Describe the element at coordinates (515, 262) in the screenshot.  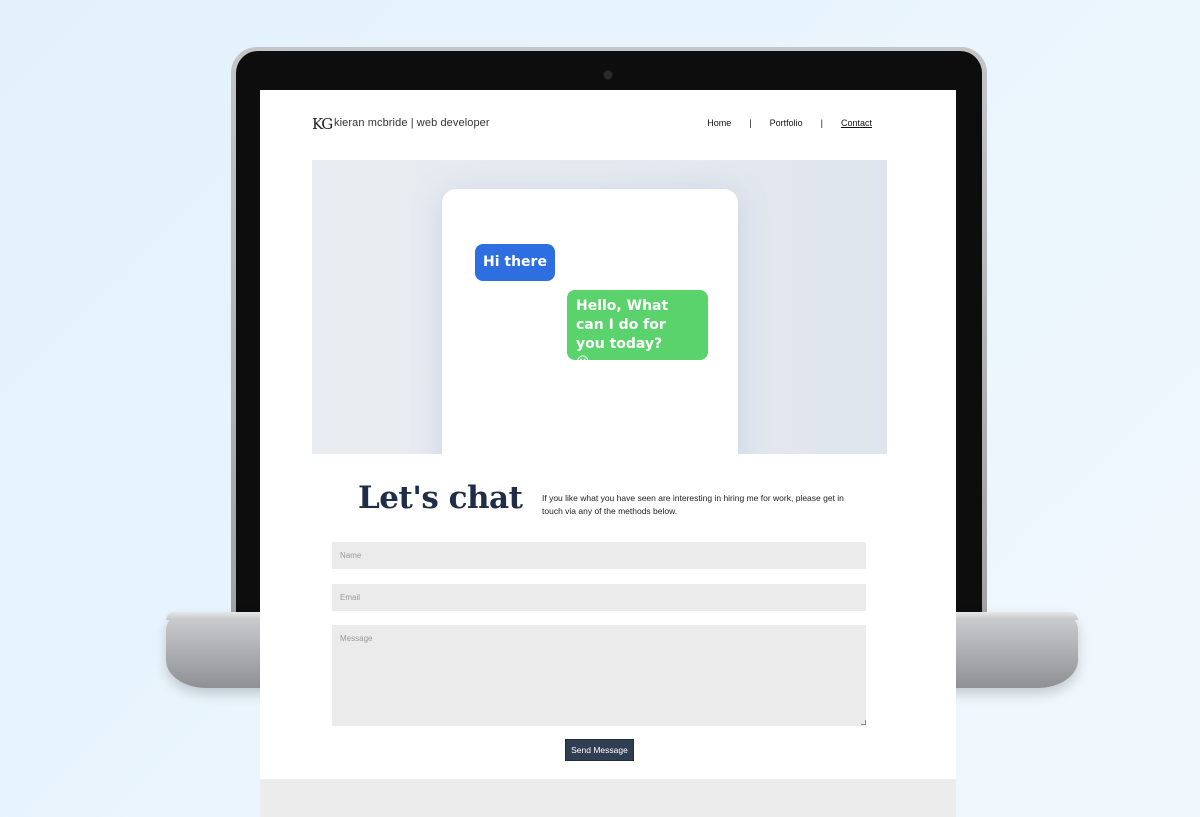
I see `chat-bubble-greeting: Hi there` at that location.